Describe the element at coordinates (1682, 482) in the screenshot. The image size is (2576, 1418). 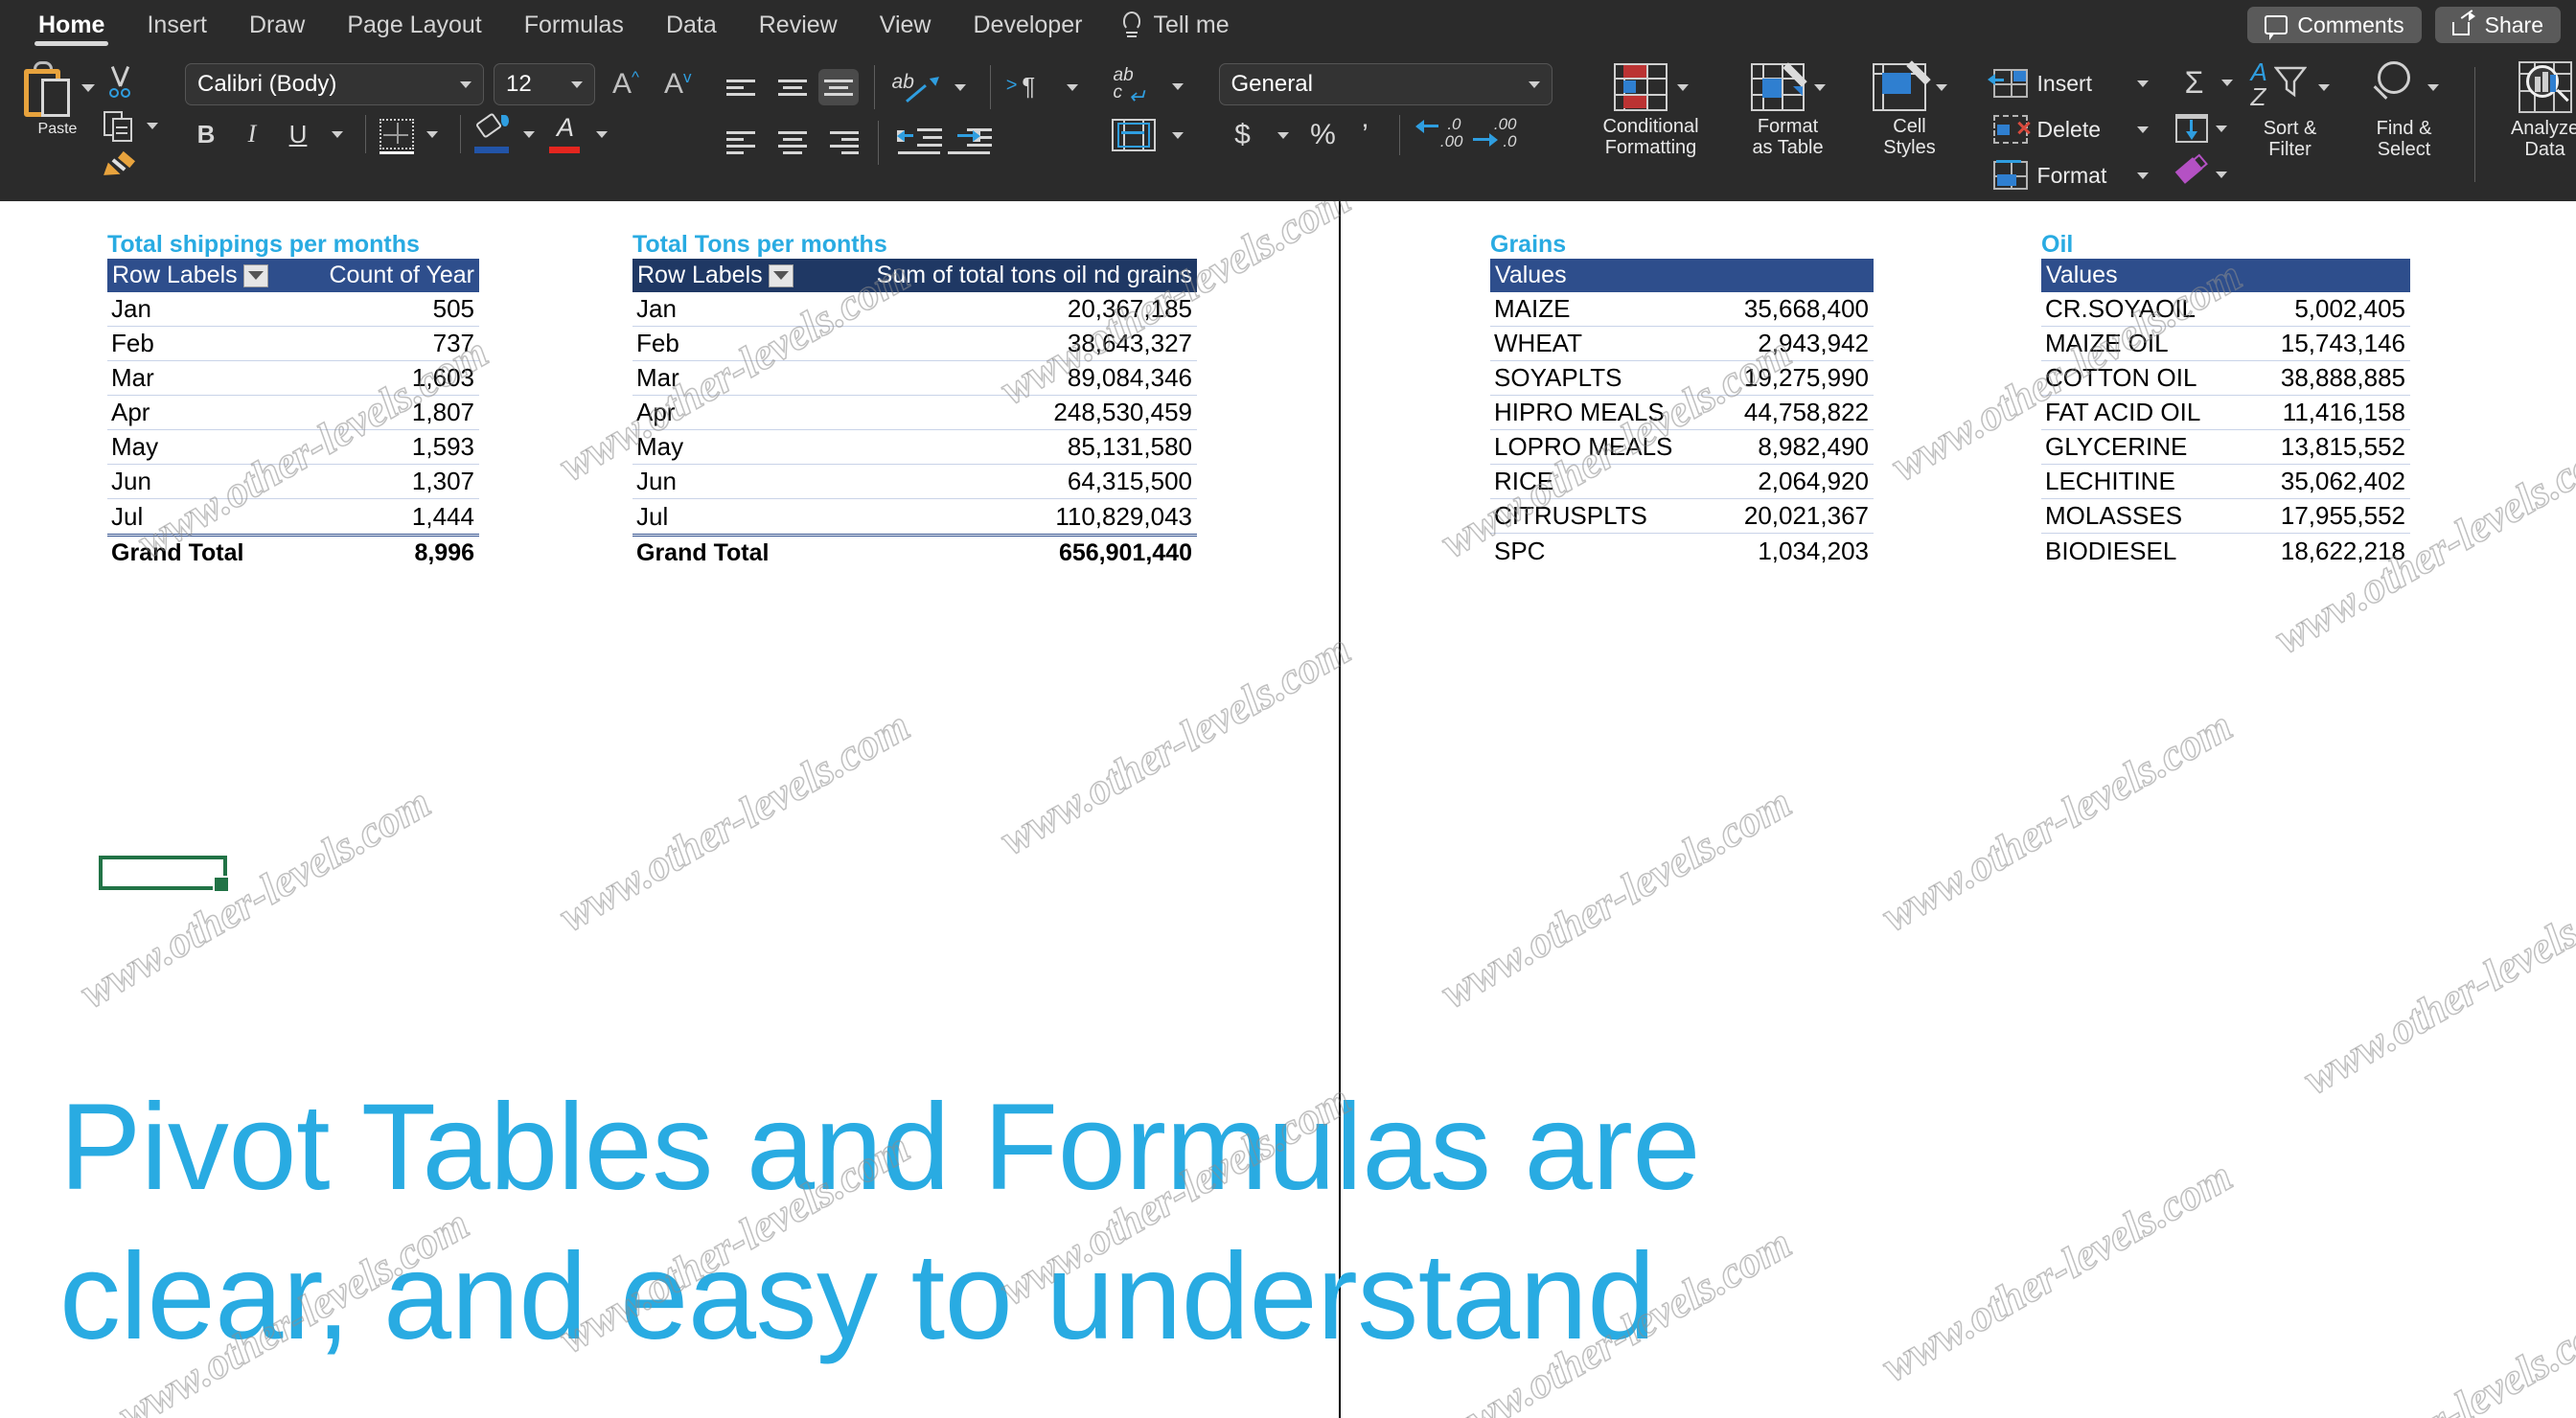
I see `table-row: RICE 2,064,920` at that location.